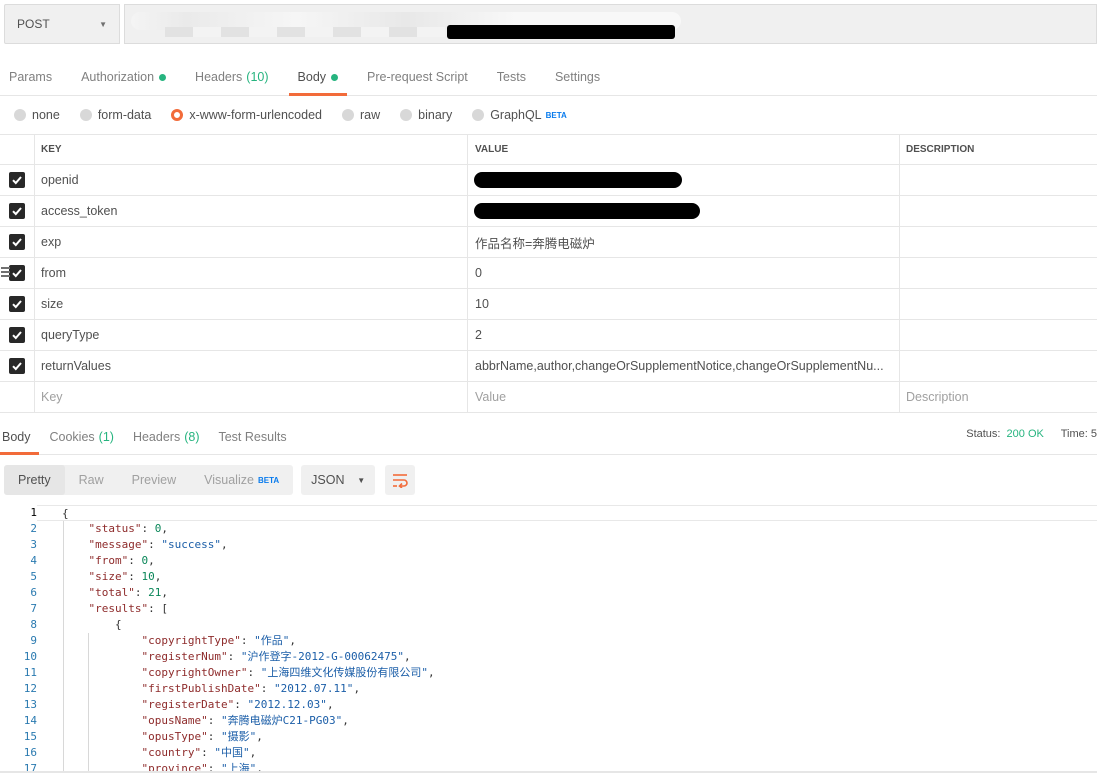 Image resolution: width=1097 pixels, height=773 pixels. I want to click on param-key: exp, so click(251, 242).